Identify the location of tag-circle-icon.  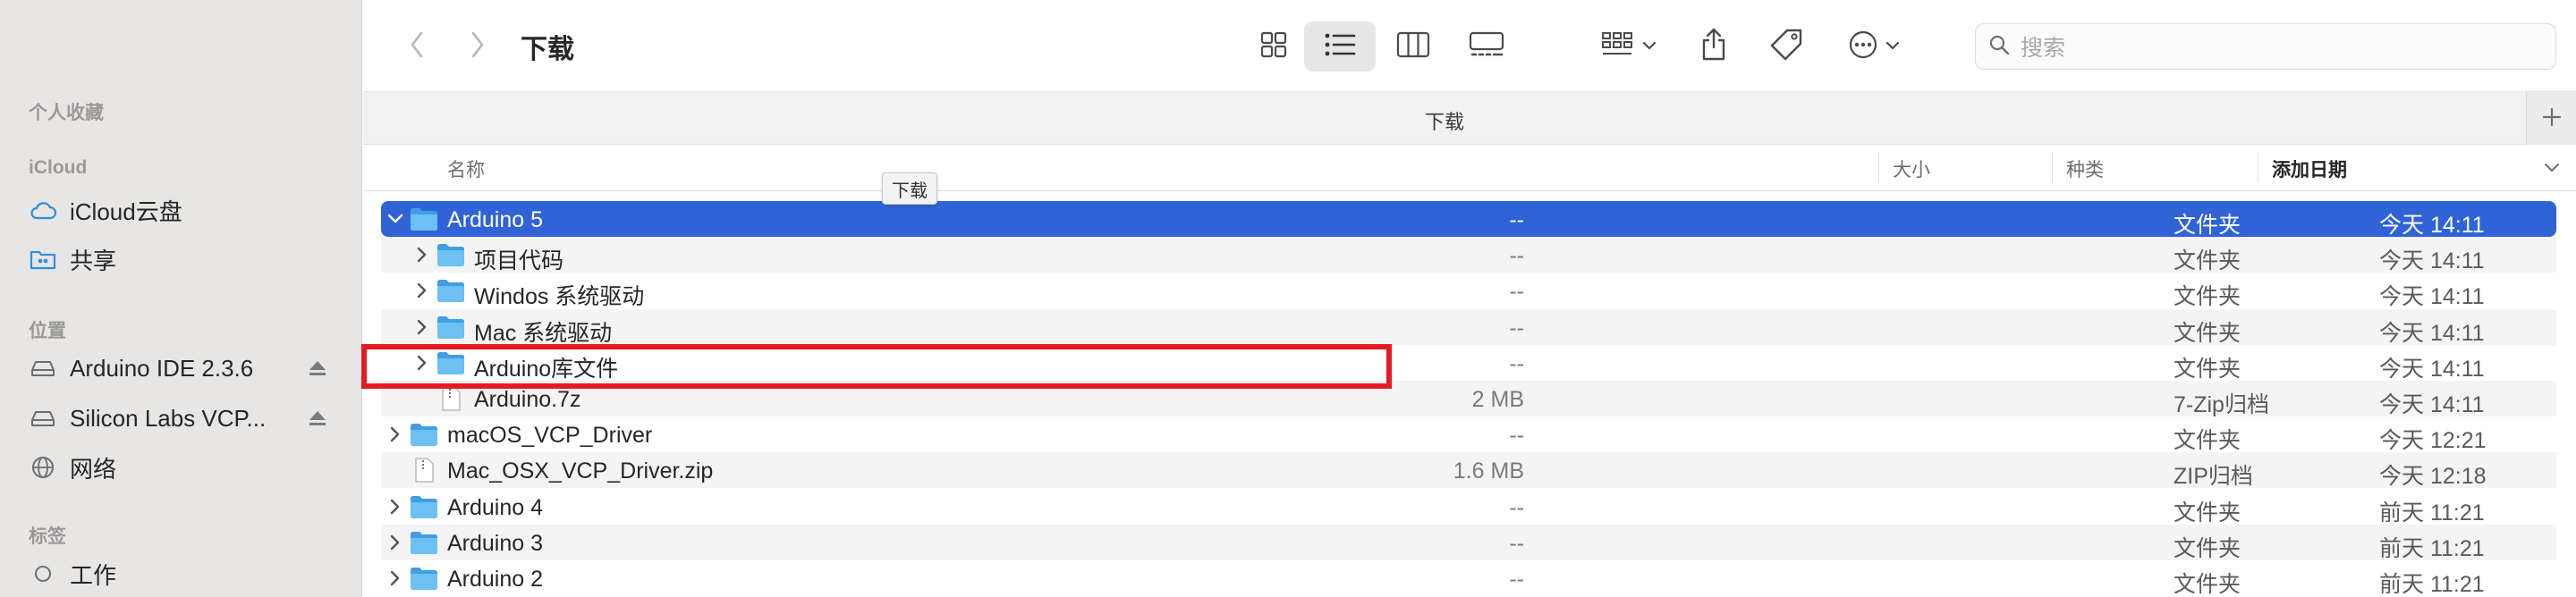
(43, 574).